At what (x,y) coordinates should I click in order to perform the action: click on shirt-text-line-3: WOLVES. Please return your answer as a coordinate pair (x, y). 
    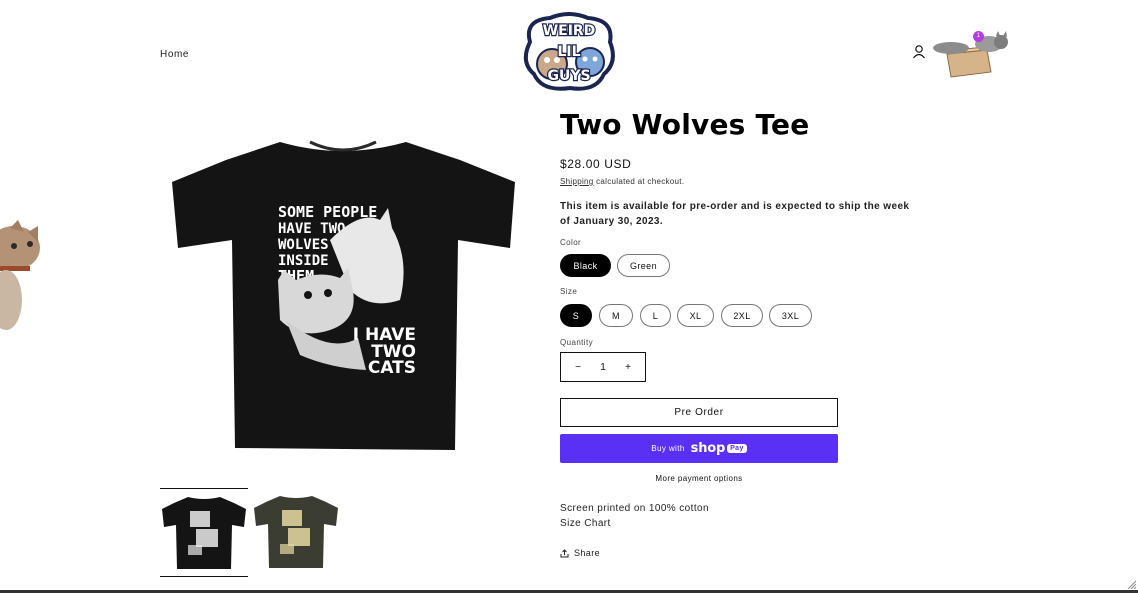
    Looking at the image, I should click on (303, 245).